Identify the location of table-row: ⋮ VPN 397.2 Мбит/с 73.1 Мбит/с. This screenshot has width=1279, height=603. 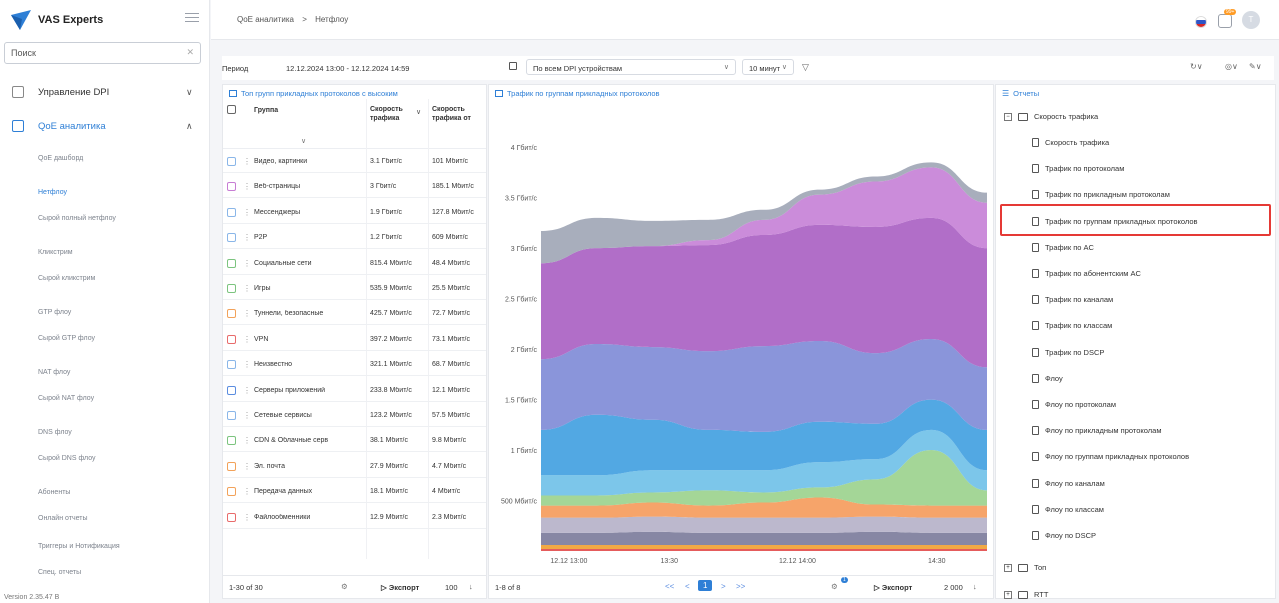
(354, 340).